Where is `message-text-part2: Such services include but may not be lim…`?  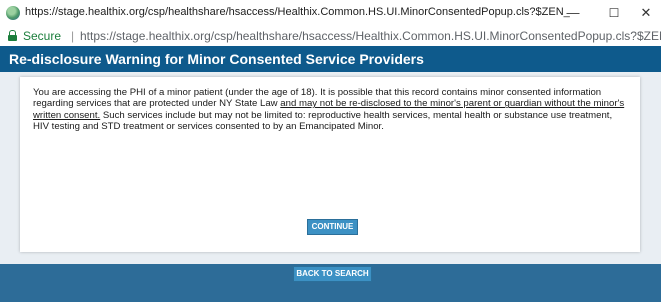 message-text-part2: Such services include but may not be lim… is located at coordinates (323, 120).